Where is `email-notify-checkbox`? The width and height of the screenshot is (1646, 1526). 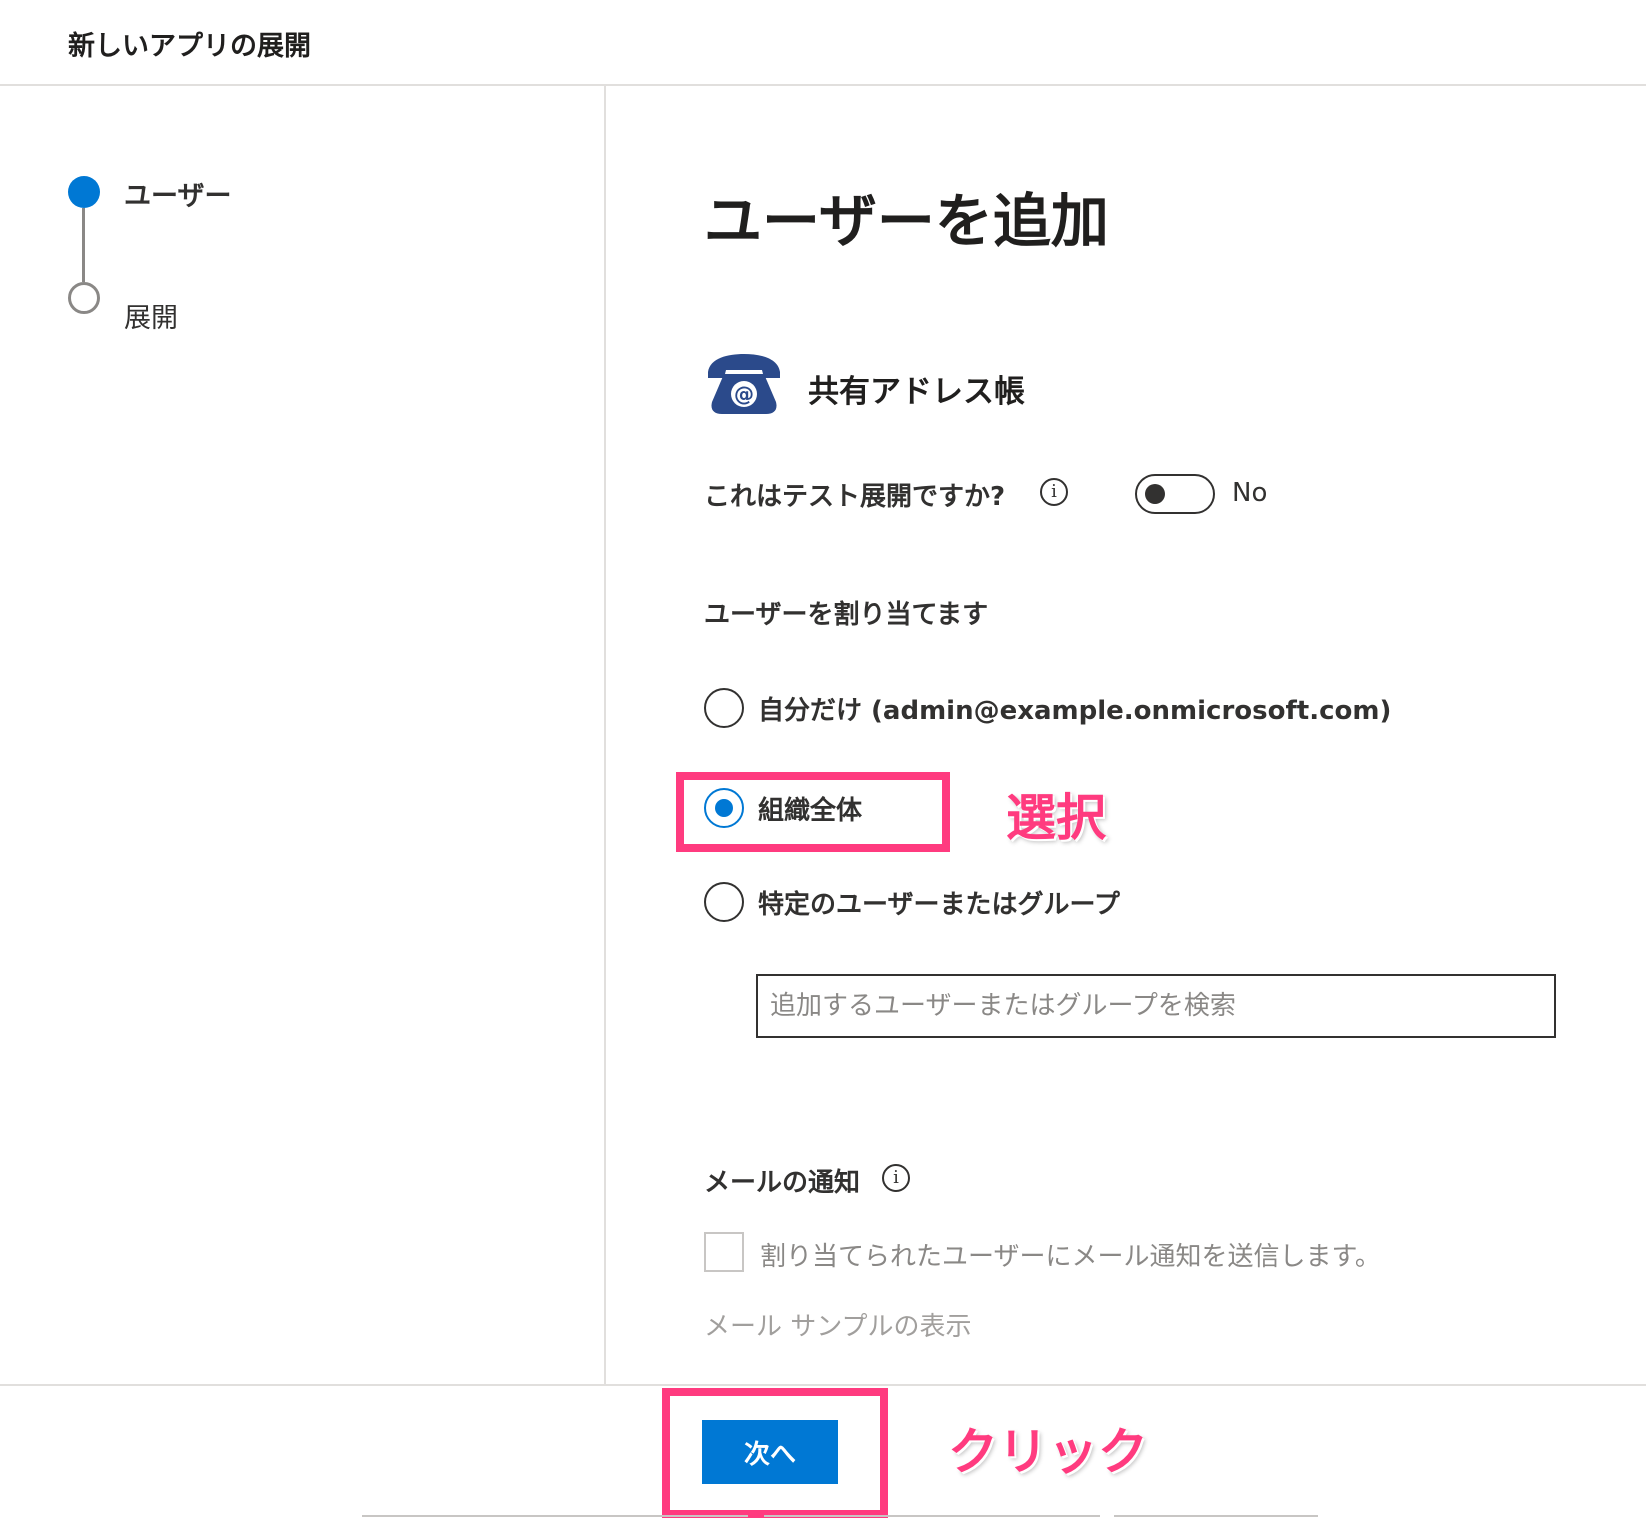
email-notify-checkbox is located at coordinates (724, 1252).